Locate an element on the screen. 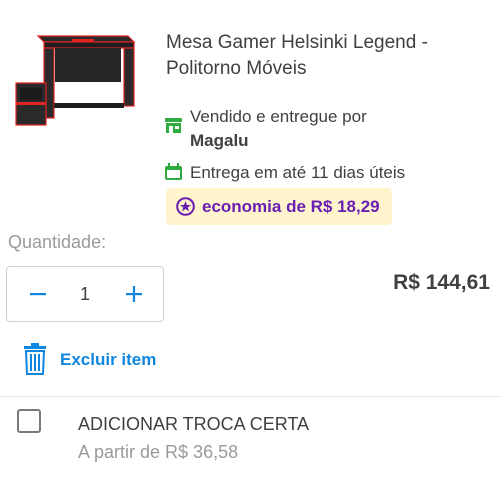  quantity-stepper: 1 is located at coordinates (85, 294).